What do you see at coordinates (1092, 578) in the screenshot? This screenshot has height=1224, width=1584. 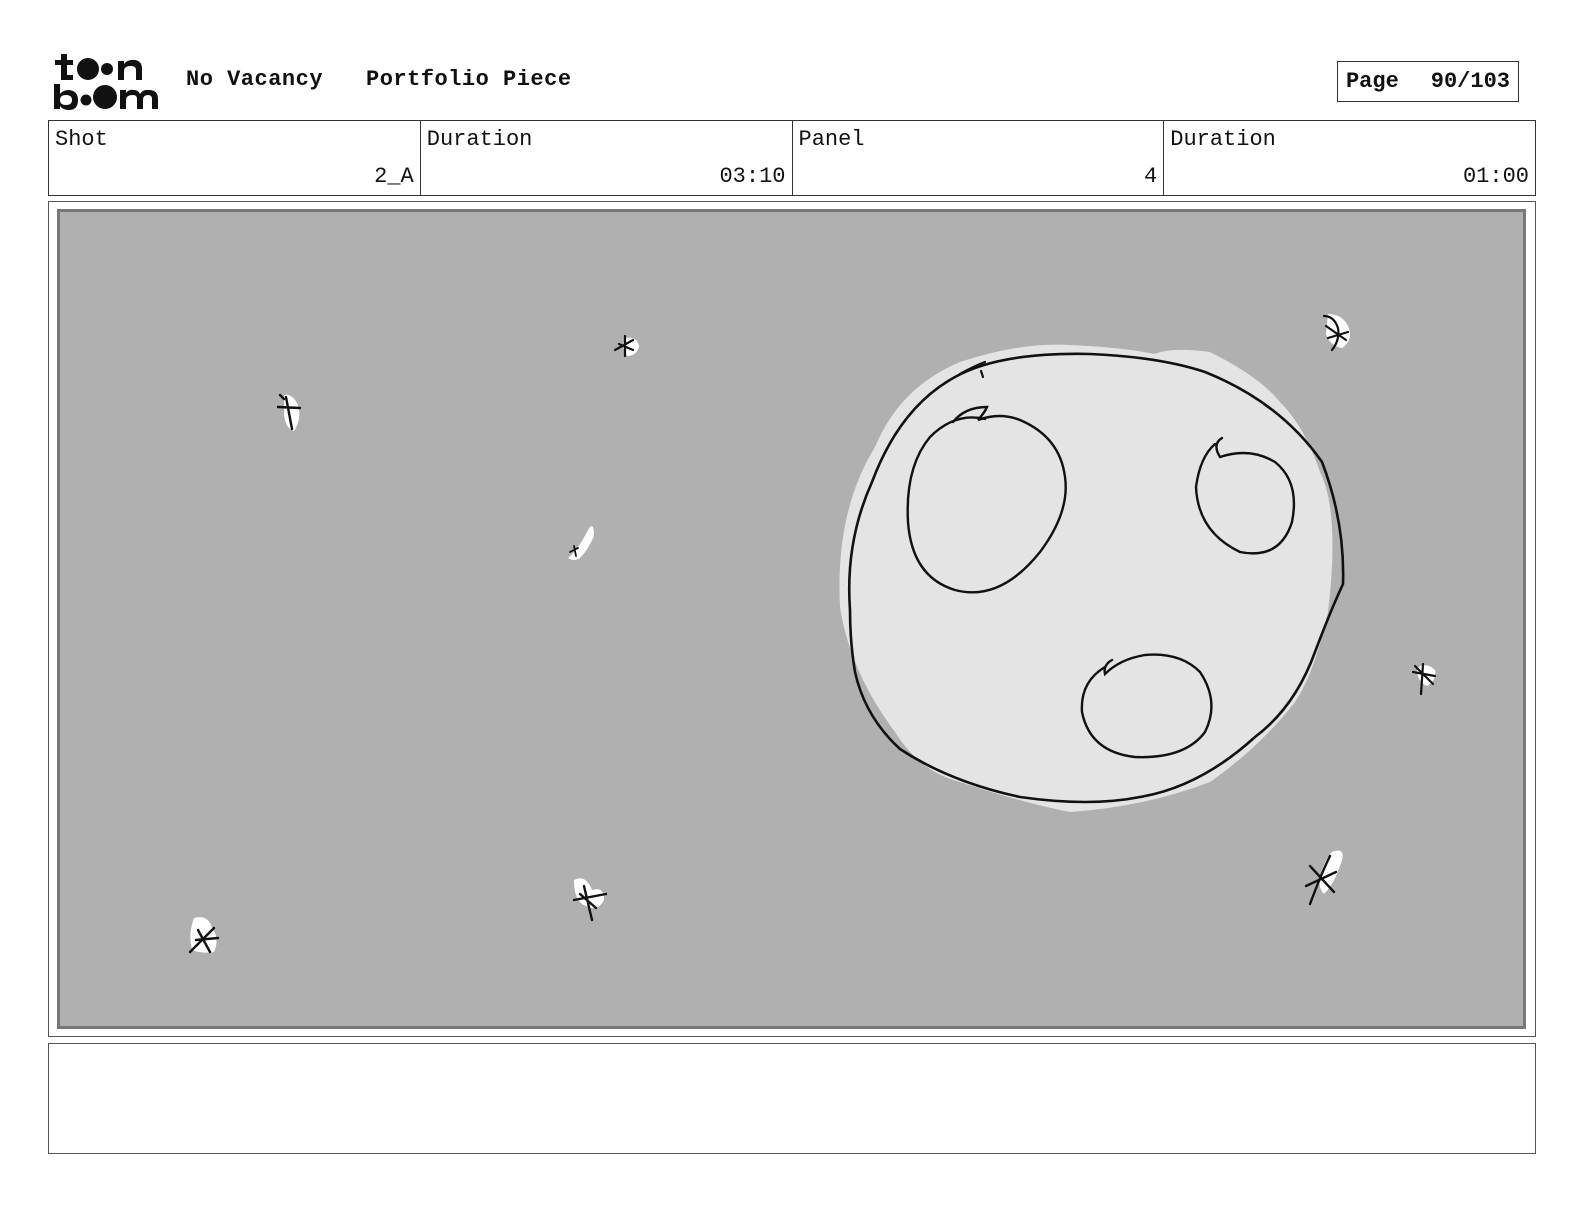 I see `moon-drawing` at bounding box center [1092, 578].